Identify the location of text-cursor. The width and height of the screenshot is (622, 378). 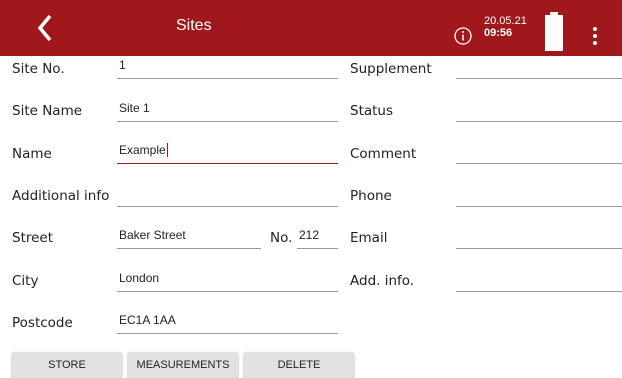
(167, 150).